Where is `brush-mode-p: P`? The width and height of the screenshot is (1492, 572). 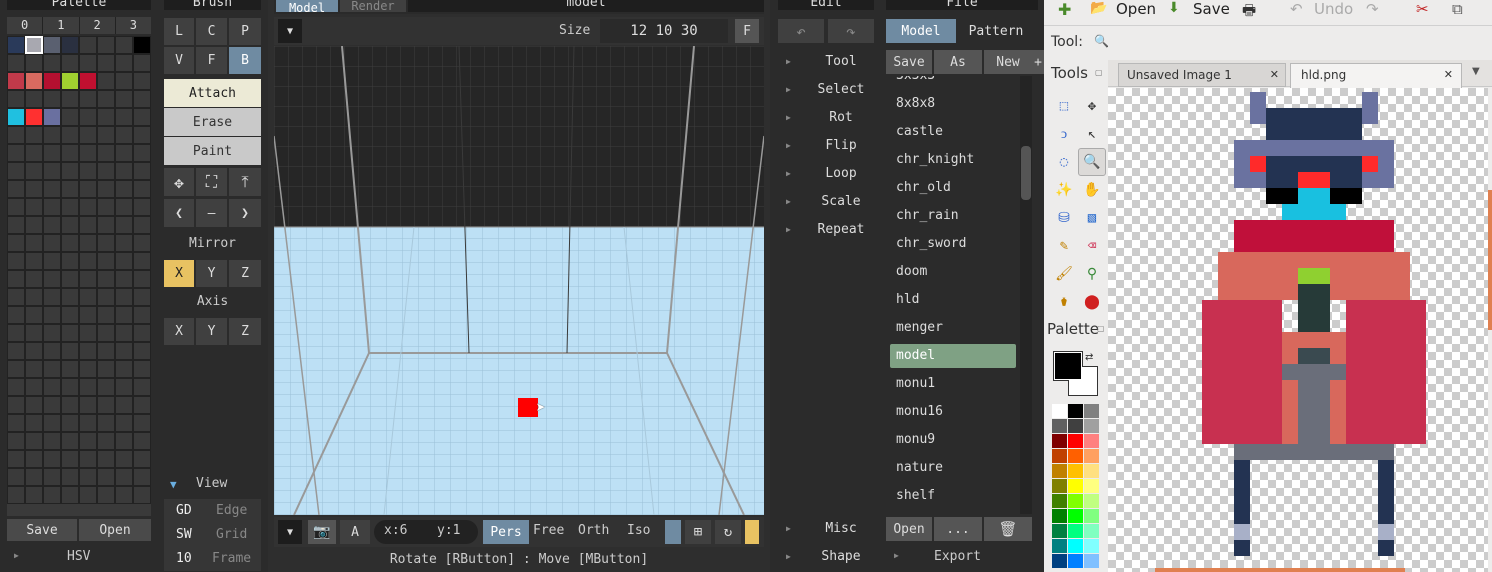
brush-mode-p: P is located at coordinates (245, 31).